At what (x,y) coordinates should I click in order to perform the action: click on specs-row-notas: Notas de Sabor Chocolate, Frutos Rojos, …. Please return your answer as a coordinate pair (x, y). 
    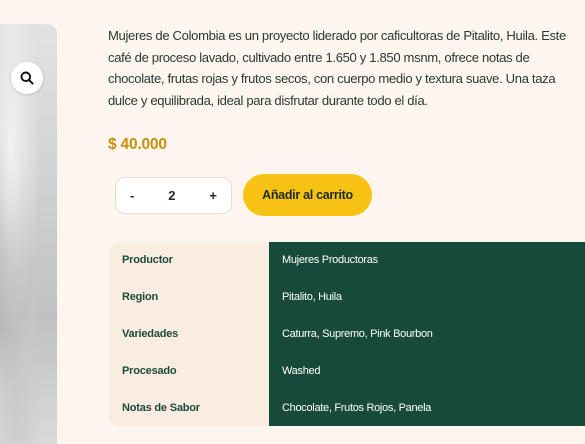
    Looking at the image, I should click on (347, 407).